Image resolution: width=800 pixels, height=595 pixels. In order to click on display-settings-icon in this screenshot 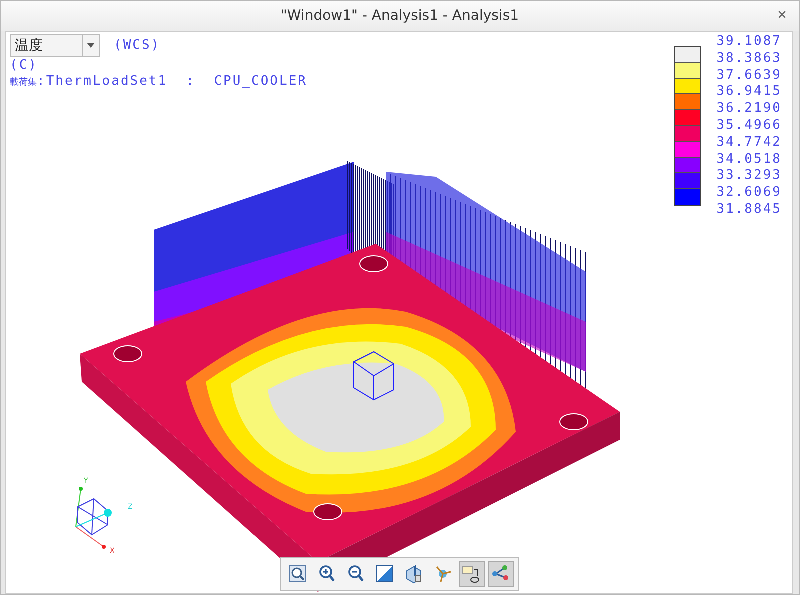, I will do `click(472, 574)`.